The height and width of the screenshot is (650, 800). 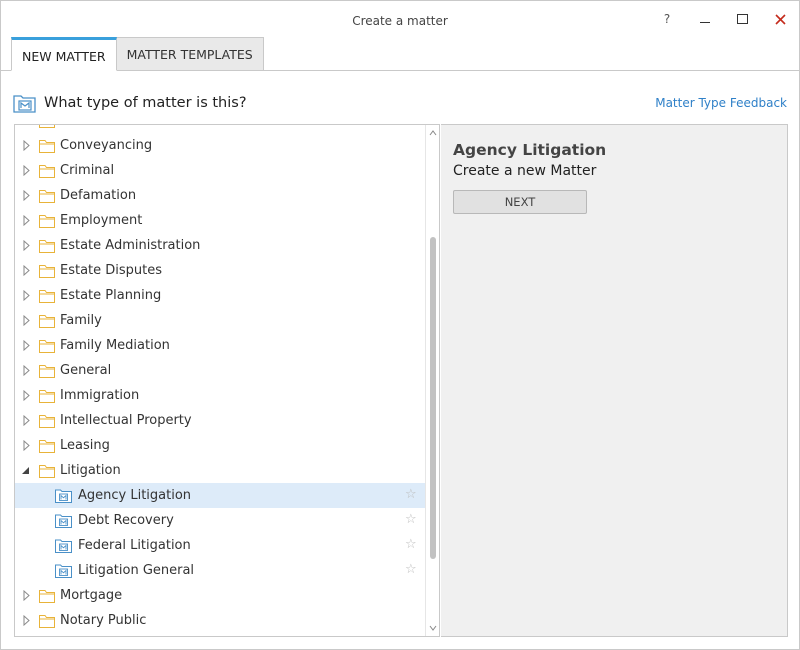 What do you see at coordinates (106, 145) in the screenshot?
I see `tree-item-label: Conveyancing` at bounding box center [106, 145].